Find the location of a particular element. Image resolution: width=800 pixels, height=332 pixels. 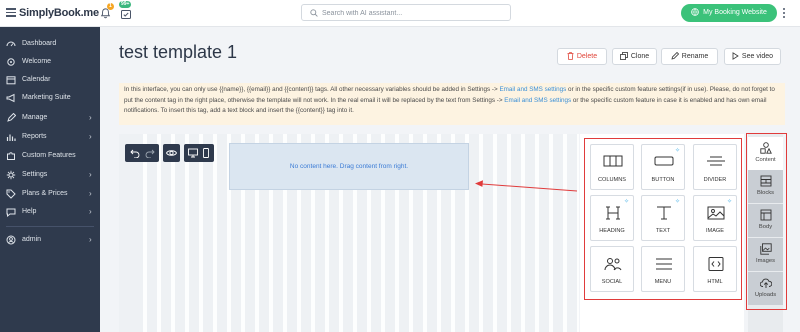

tag-icon is located at coordinates (11, 194).